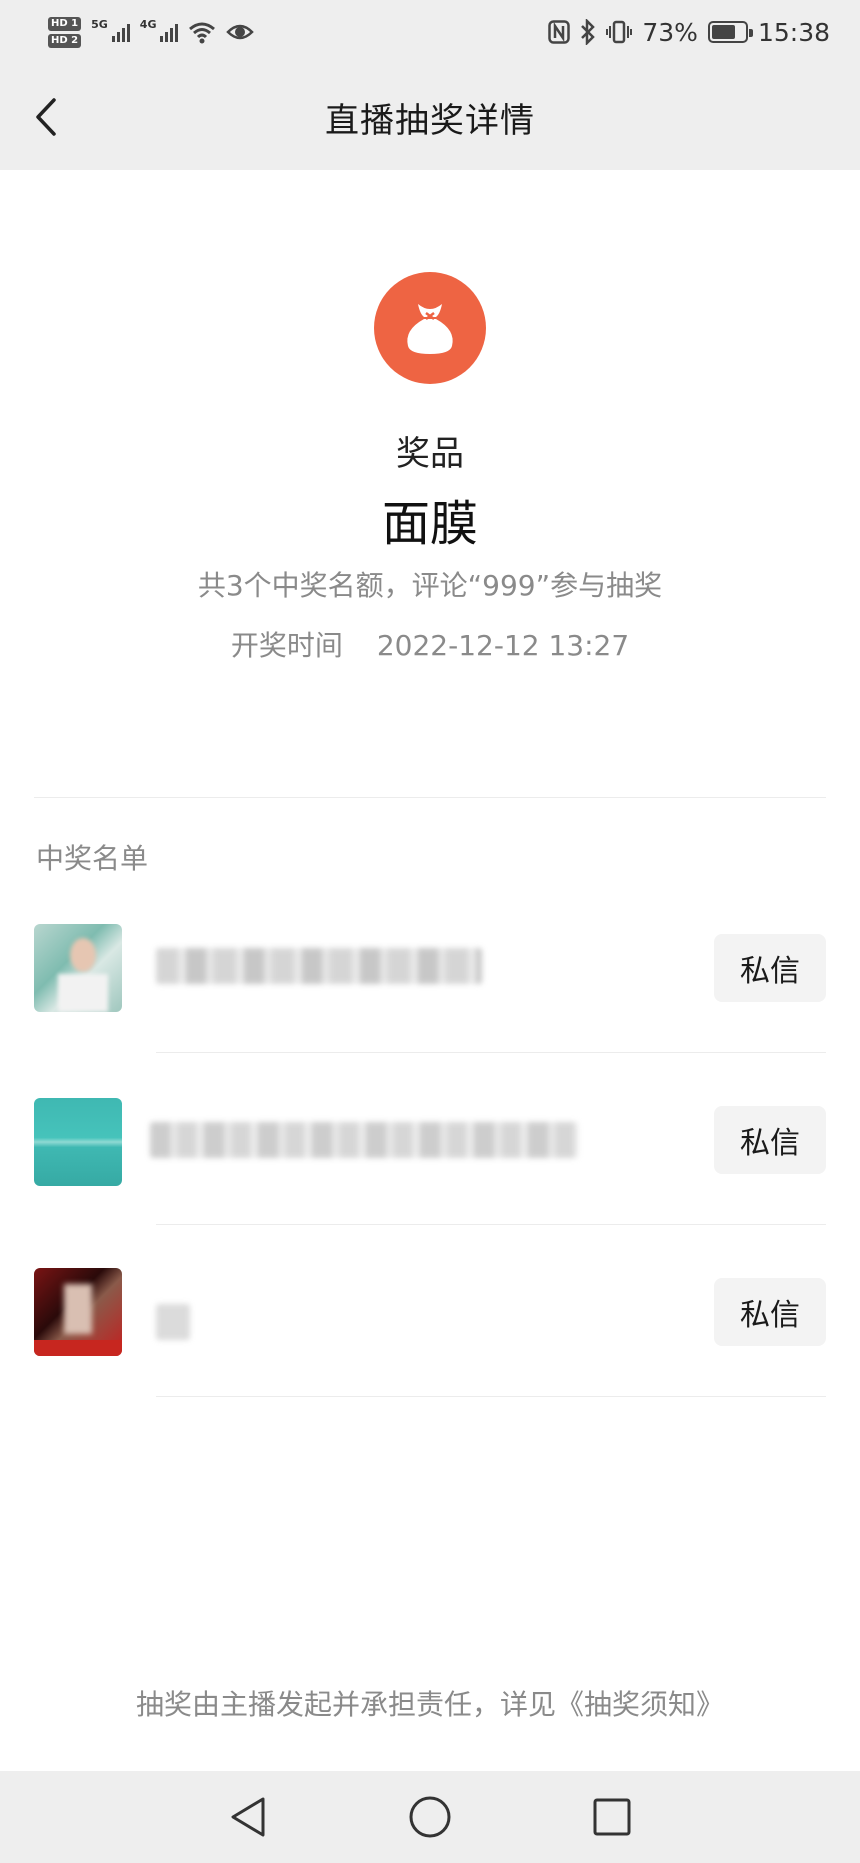 The width and height of the screenshot is (860, 1863). I want to click on vibrate-icon, so click(619, 32).